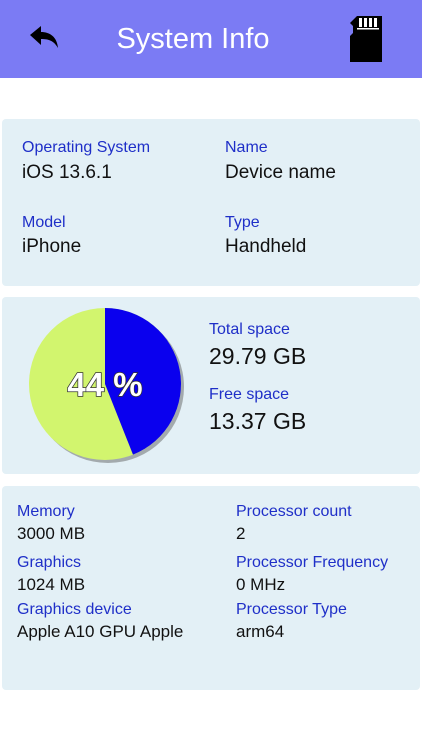 Image resolution: width=422 pixels, height=750 pixels. Describe the element at coordinates (260, 631) in the screenshot. I see `processor-type-value: arm64` at that location.